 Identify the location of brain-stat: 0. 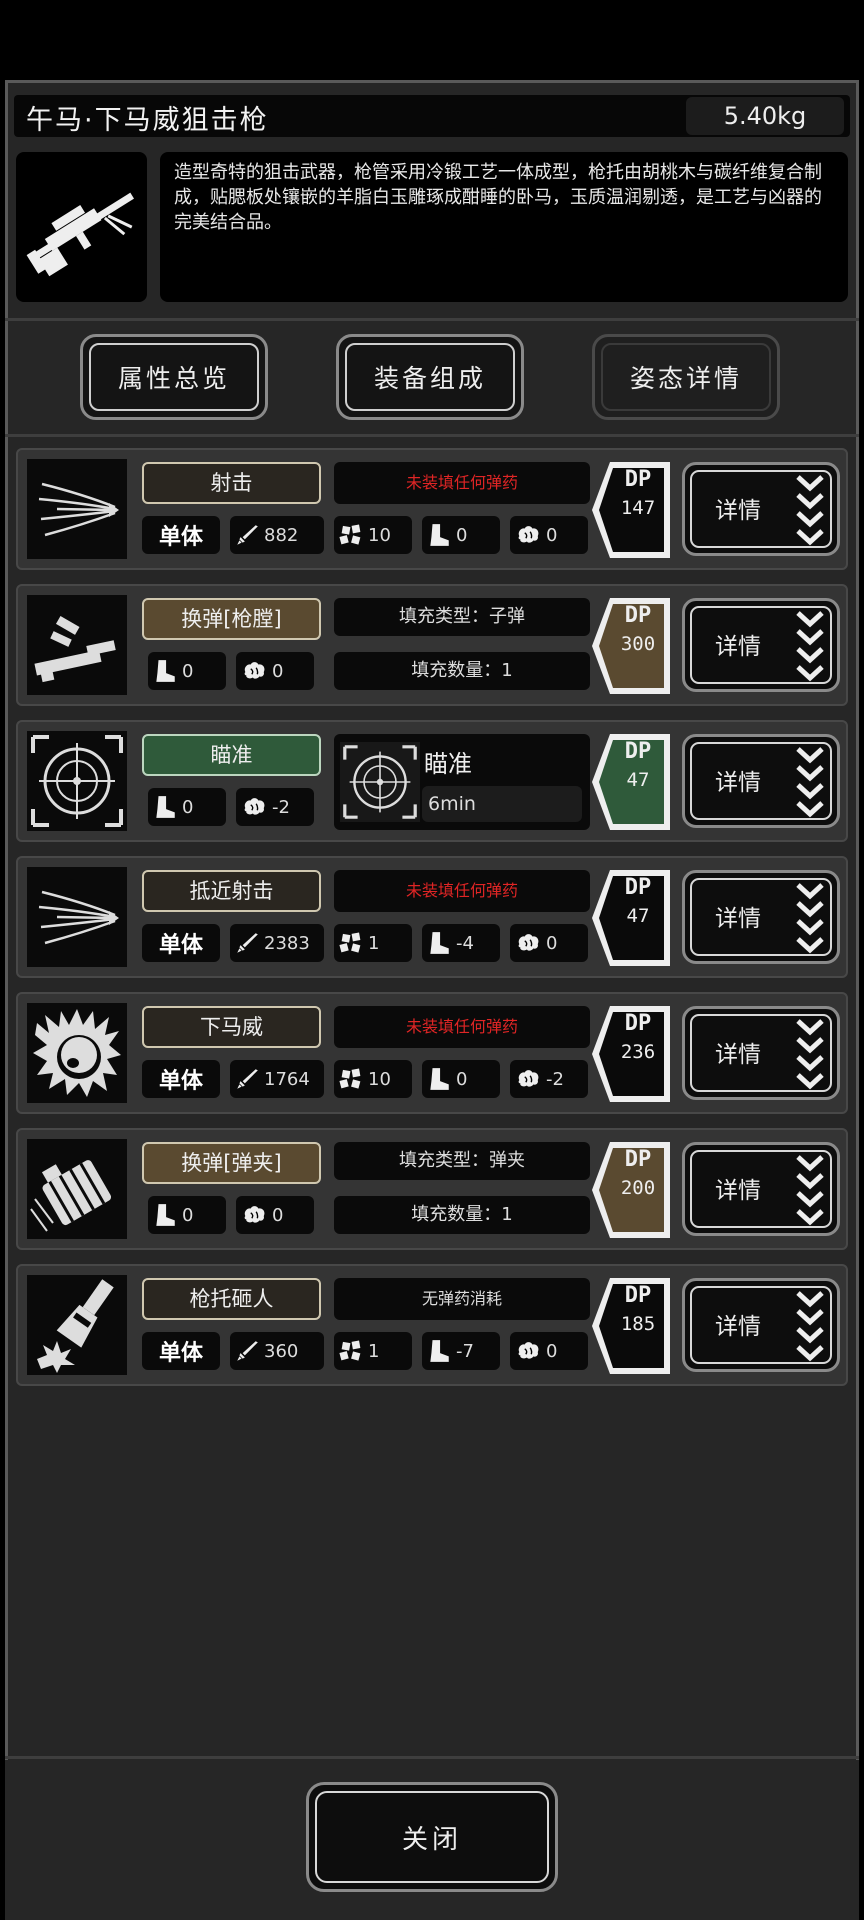
(549, 535).